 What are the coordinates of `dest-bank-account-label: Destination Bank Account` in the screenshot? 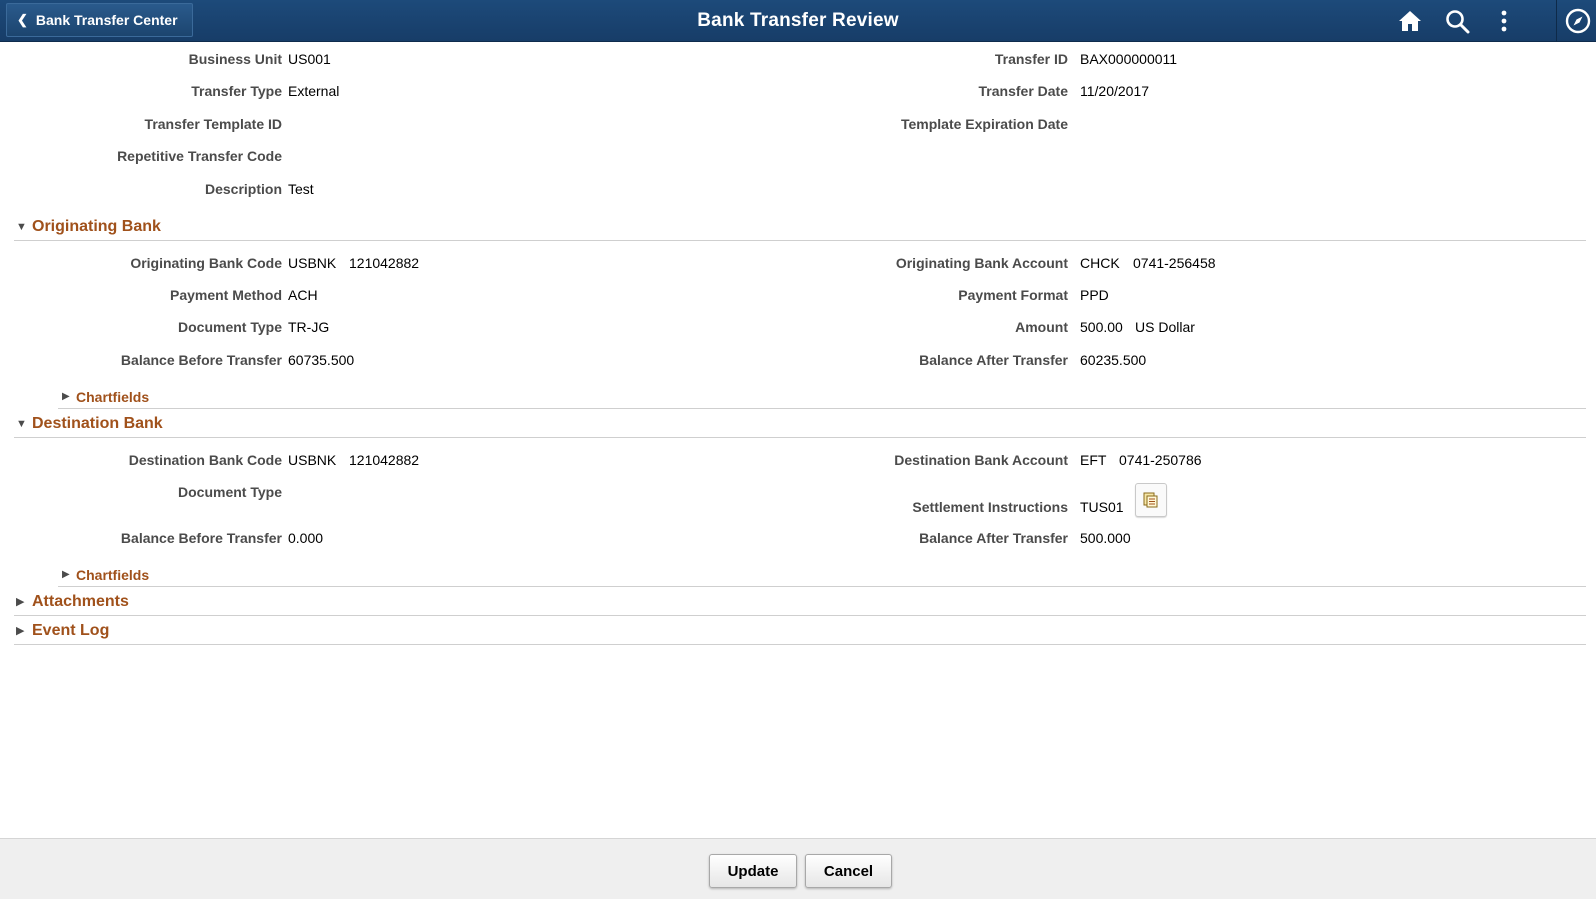 It's located at (981, 460).